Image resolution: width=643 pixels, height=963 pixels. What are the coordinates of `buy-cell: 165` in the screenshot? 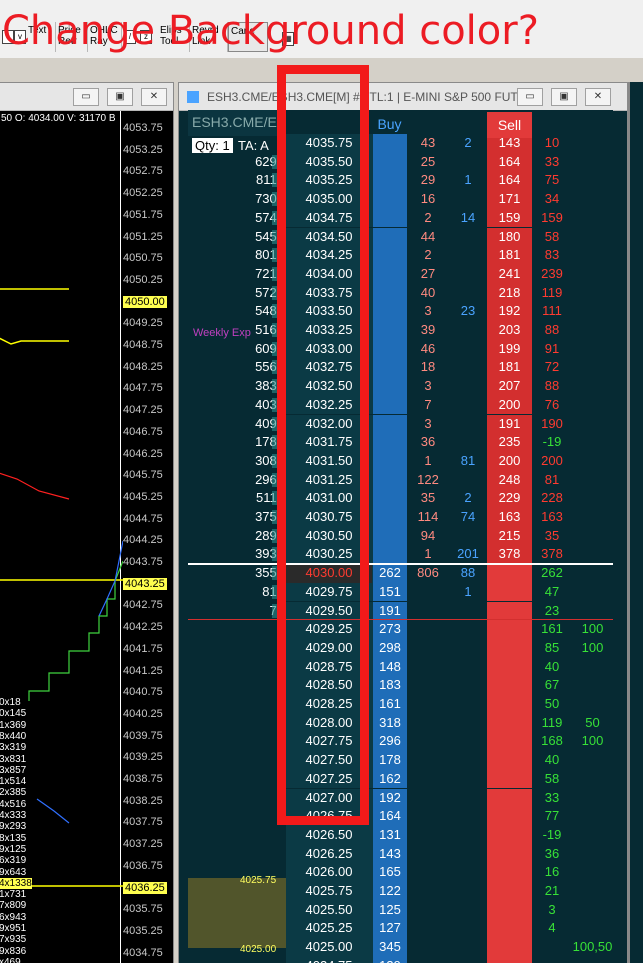 It's located at (389, 872).